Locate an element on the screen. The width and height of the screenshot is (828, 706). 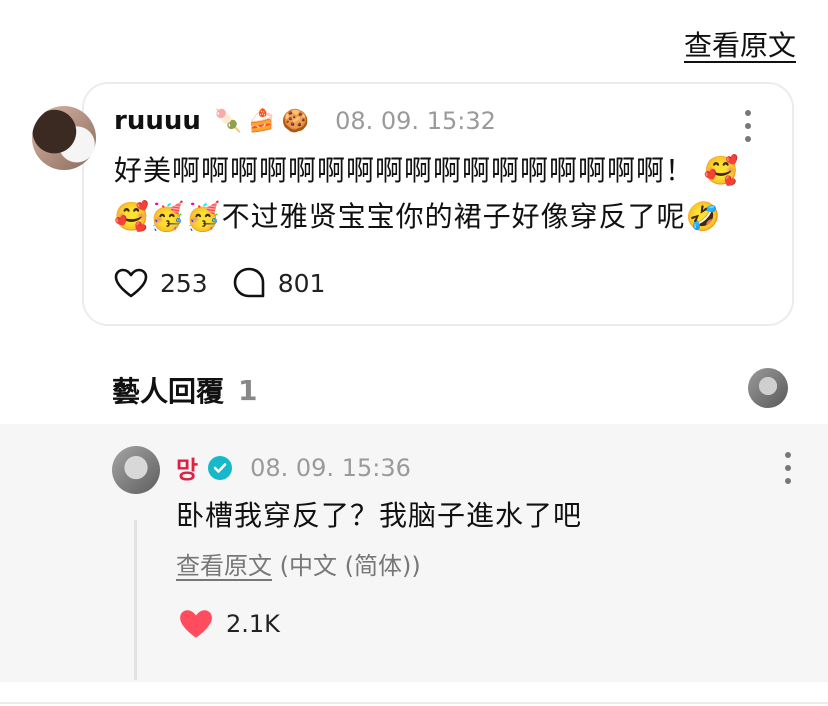
section-title: 藝人回覆 1 is located at coordinates (185, 390).